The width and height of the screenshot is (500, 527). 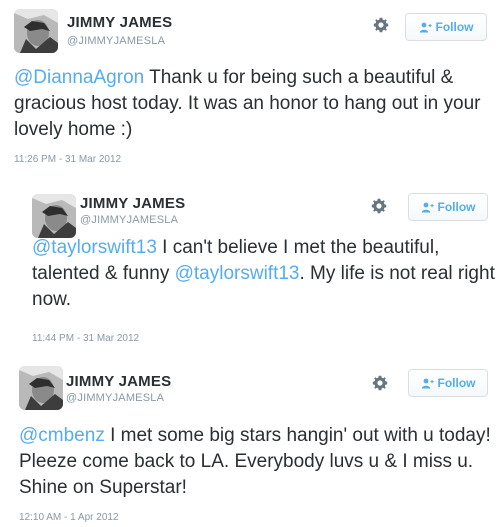 I want to click on timestamp: 11:26 PM - 31 Mar 2012, so click(x=67, y=159).